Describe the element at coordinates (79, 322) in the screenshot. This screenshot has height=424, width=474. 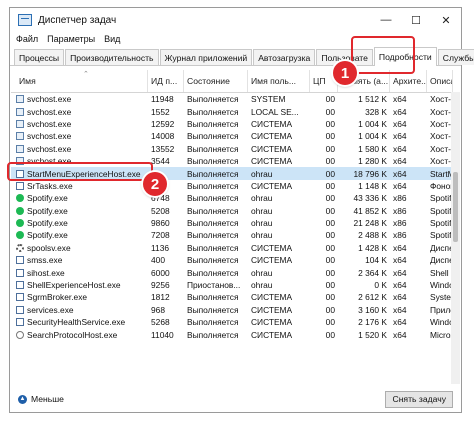
I see `row-name-cell: SecurityHealthService.exe` at that location.